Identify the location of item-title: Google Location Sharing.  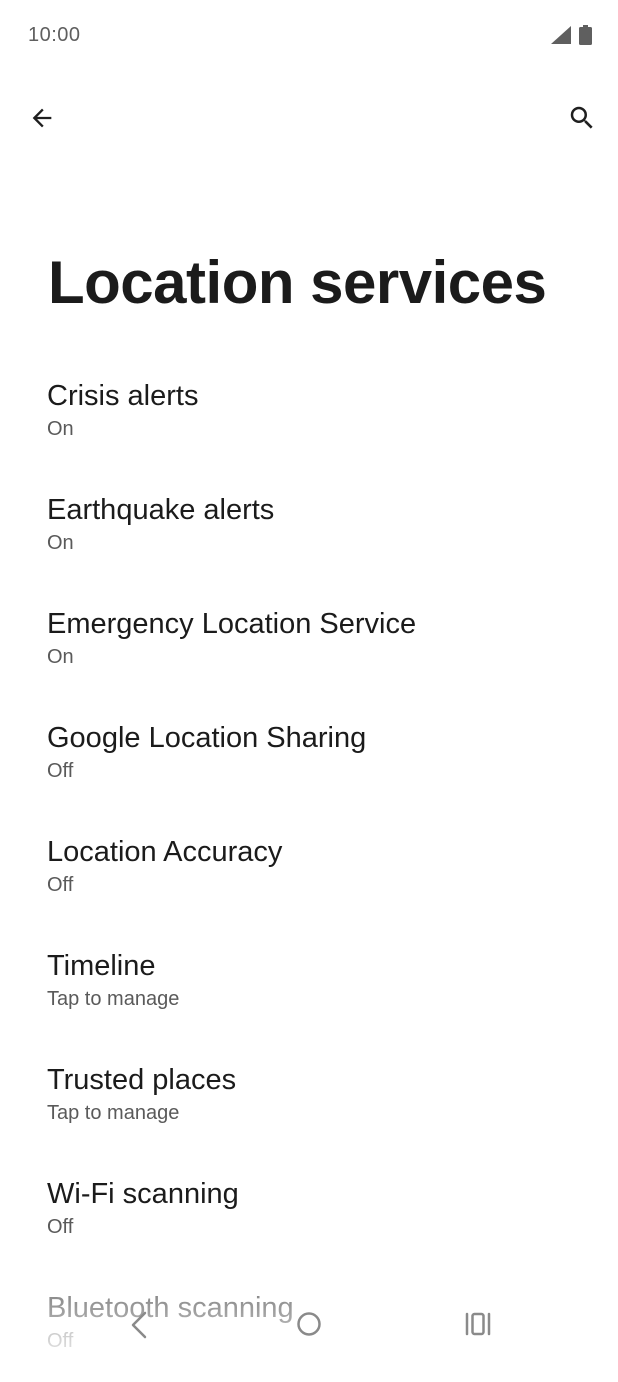
(207, 738).